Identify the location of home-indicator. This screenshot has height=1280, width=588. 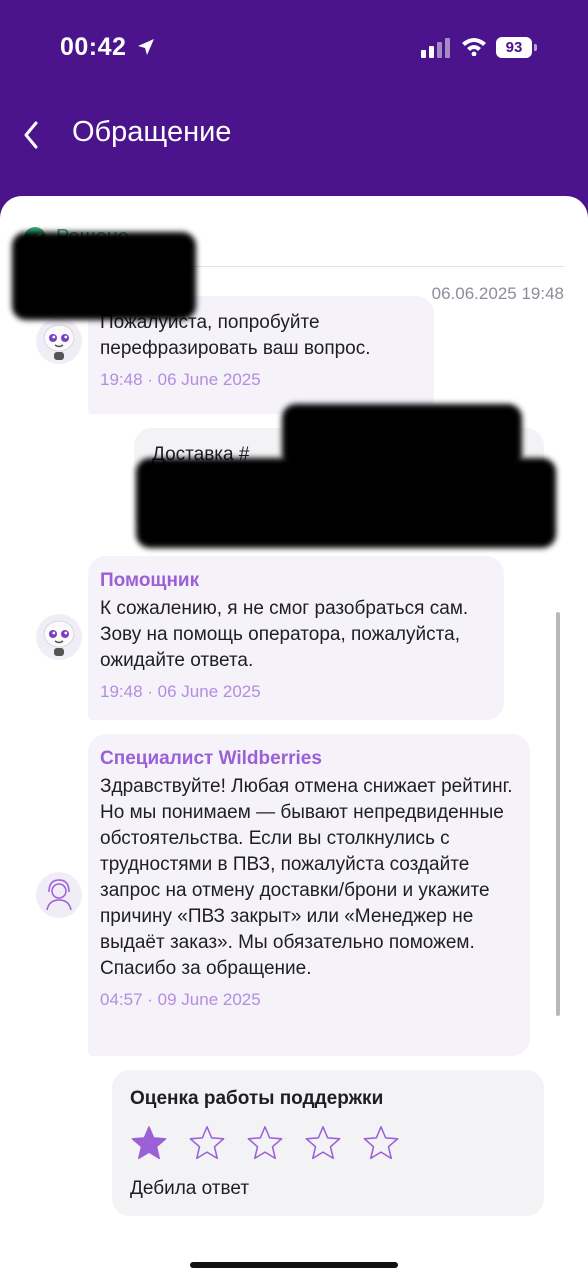
(294, 1265).